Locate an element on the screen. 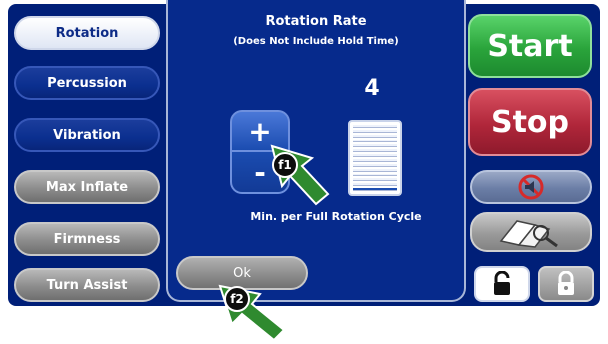 The height and width of the screenshot is (344, 608). sidebar-item-label: Firmness is located at coordinates (87, 239).